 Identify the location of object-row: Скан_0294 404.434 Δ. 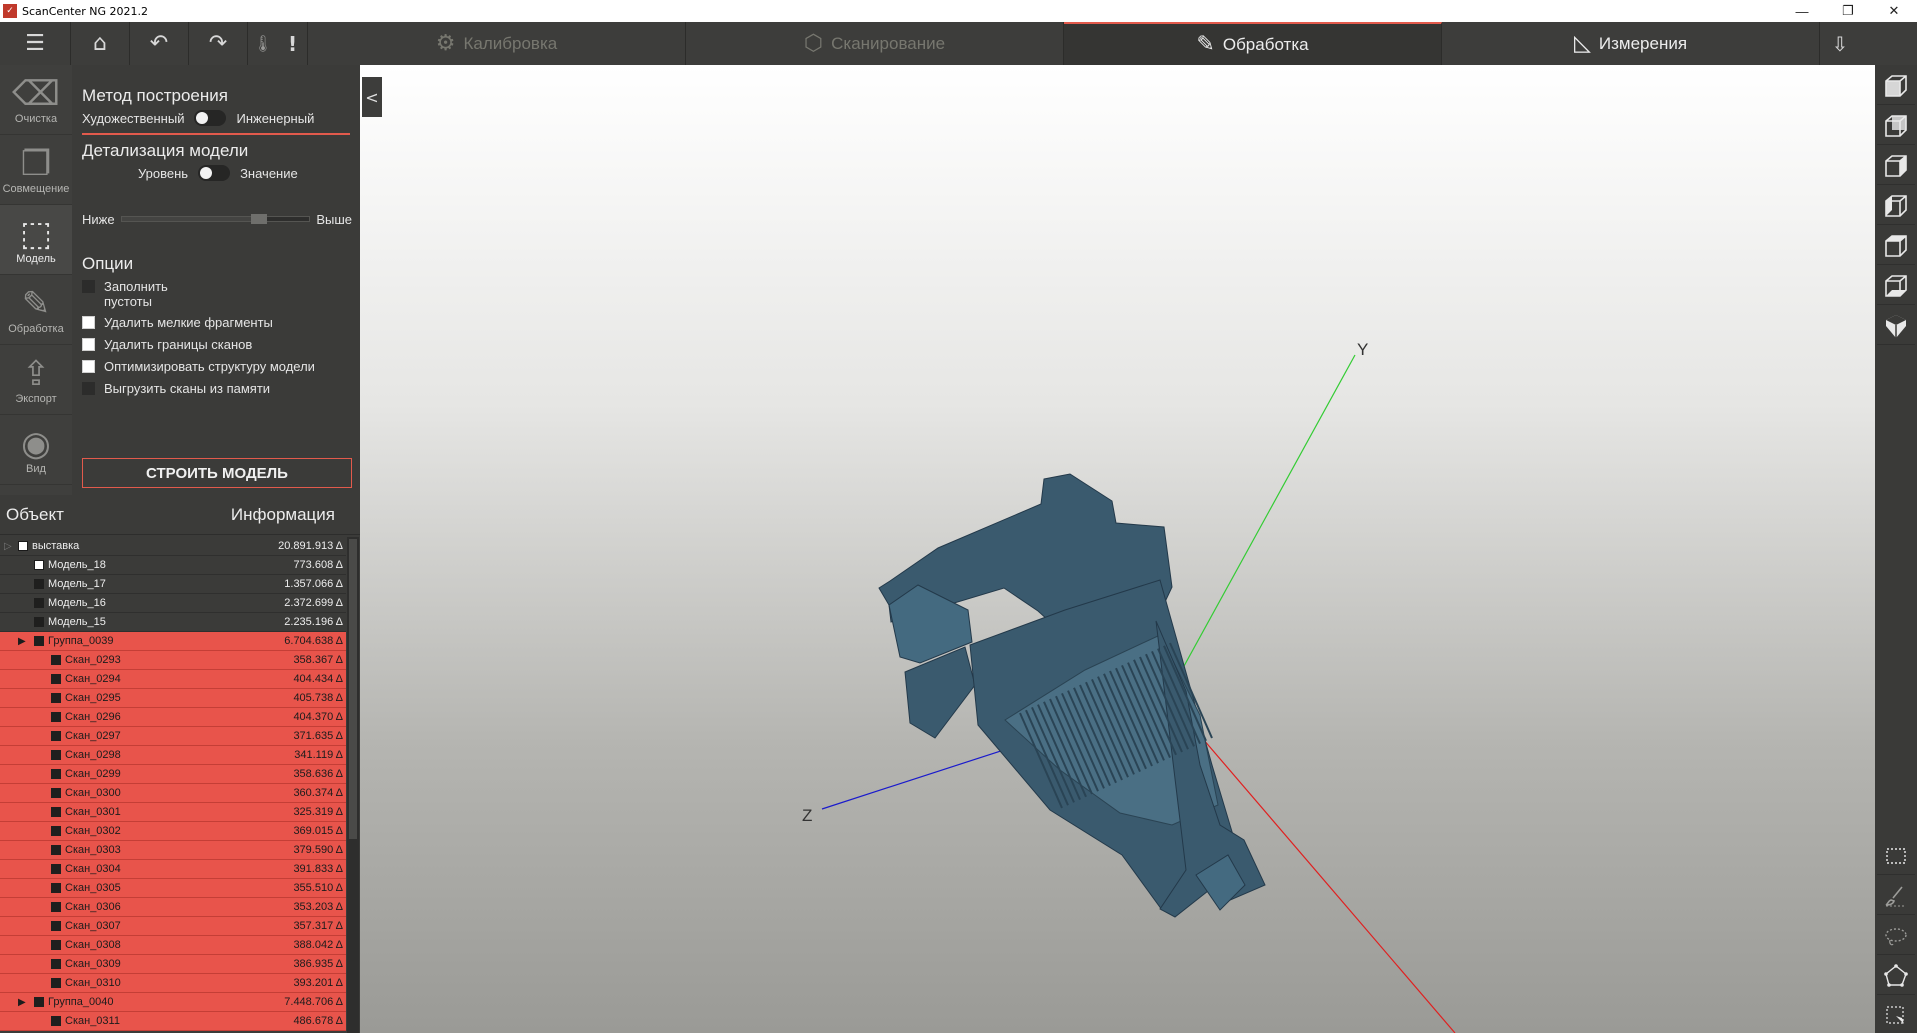
(173, 679).